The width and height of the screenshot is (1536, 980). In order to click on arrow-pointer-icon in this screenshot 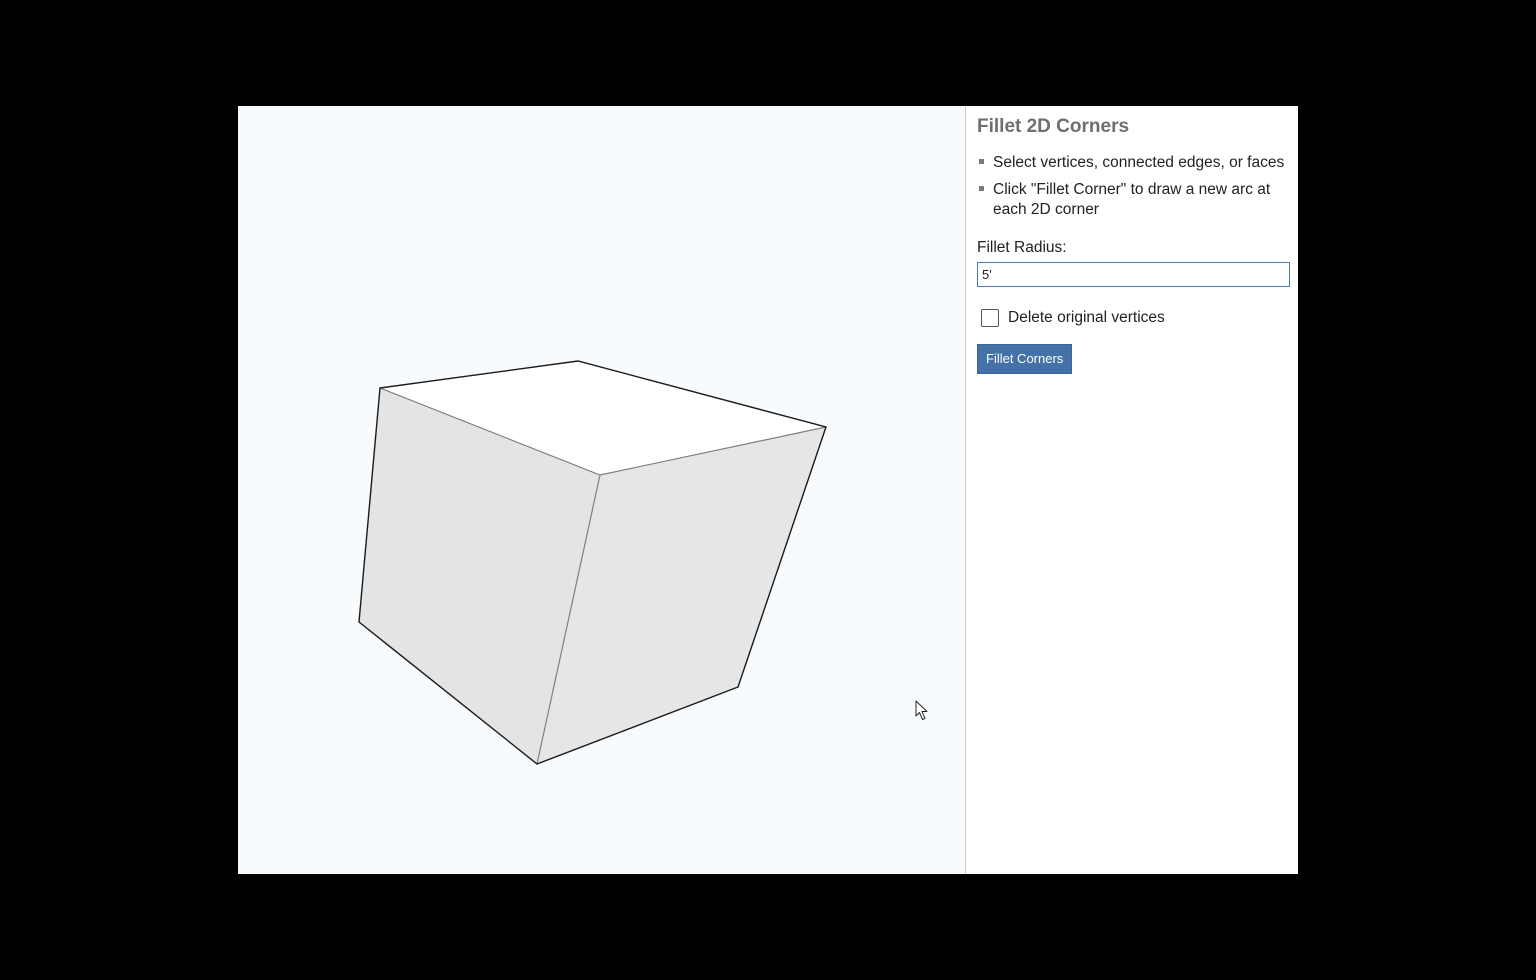, I will do `click(921, 710)`.